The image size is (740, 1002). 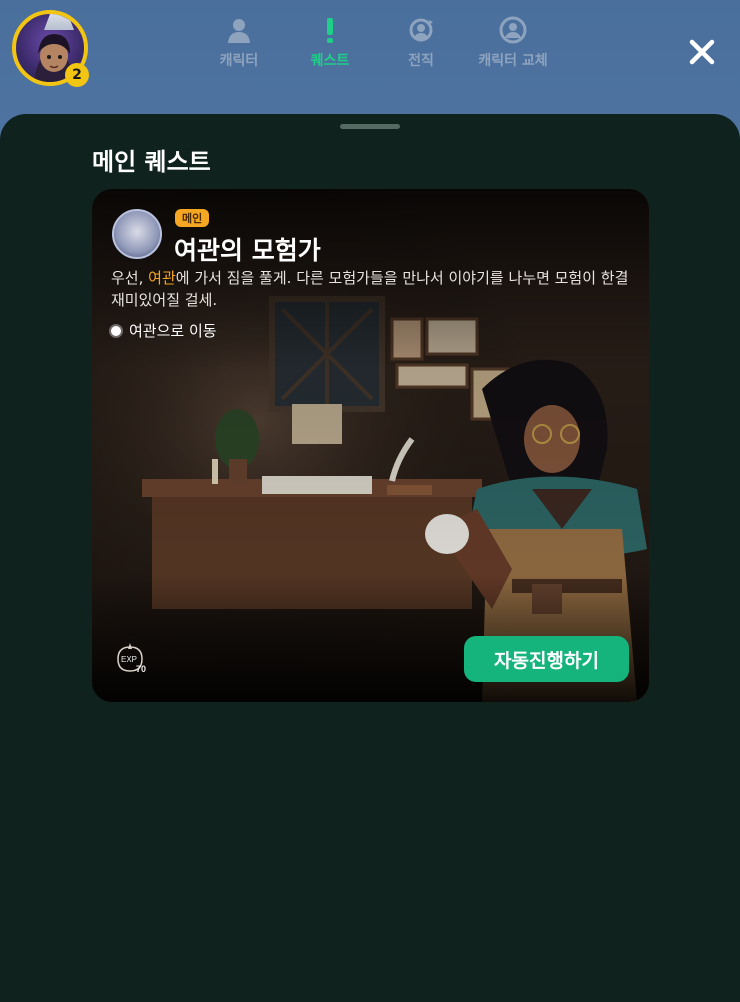 I want to click on exclamation-icon, so click(x=330, y=30).